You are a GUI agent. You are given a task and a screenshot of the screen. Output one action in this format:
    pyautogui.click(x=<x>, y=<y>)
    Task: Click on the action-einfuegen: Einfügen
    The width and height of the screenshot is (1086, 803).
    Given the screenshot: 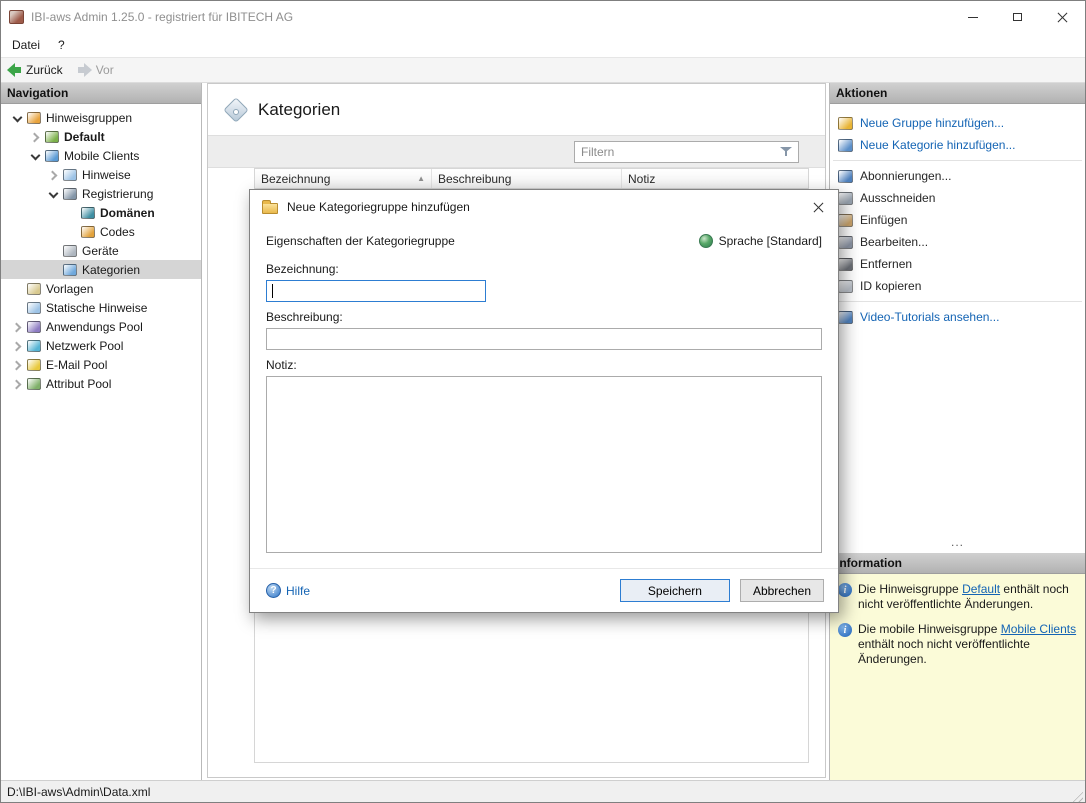 What is the action you would take?
    pyautogui.click(x=957, y=220)
    